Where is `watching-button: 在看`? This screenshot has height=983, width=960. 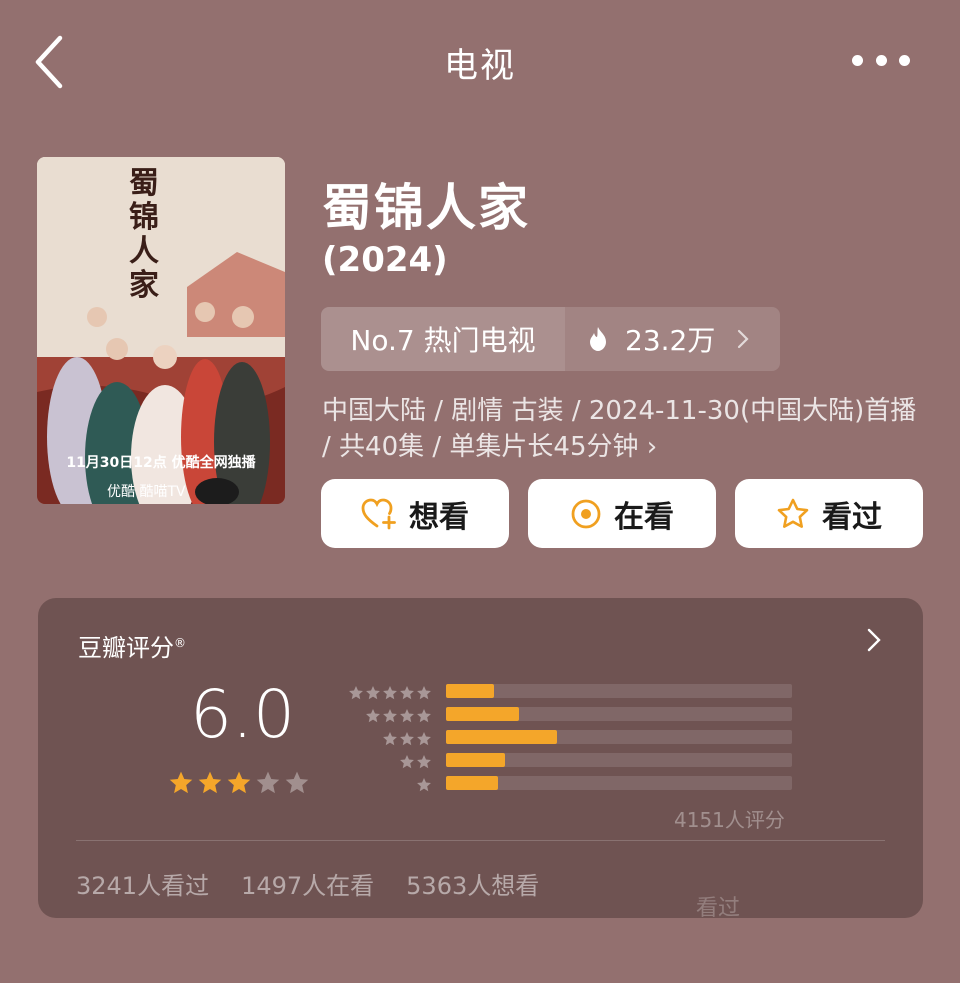 watching-button: 在看 is located at coordinates (622, 513).